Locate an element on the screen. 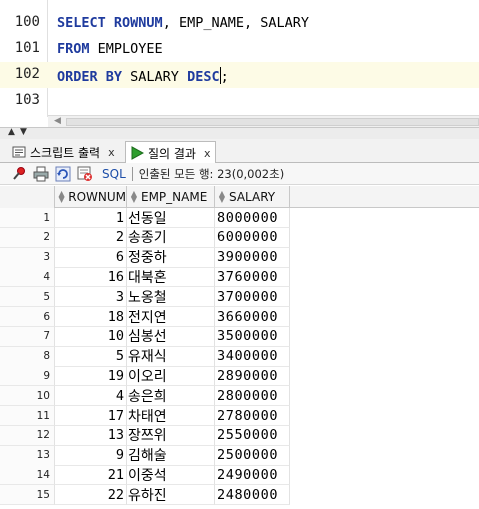  cell-salary: 8000000 is located at coordinates (252, 218).